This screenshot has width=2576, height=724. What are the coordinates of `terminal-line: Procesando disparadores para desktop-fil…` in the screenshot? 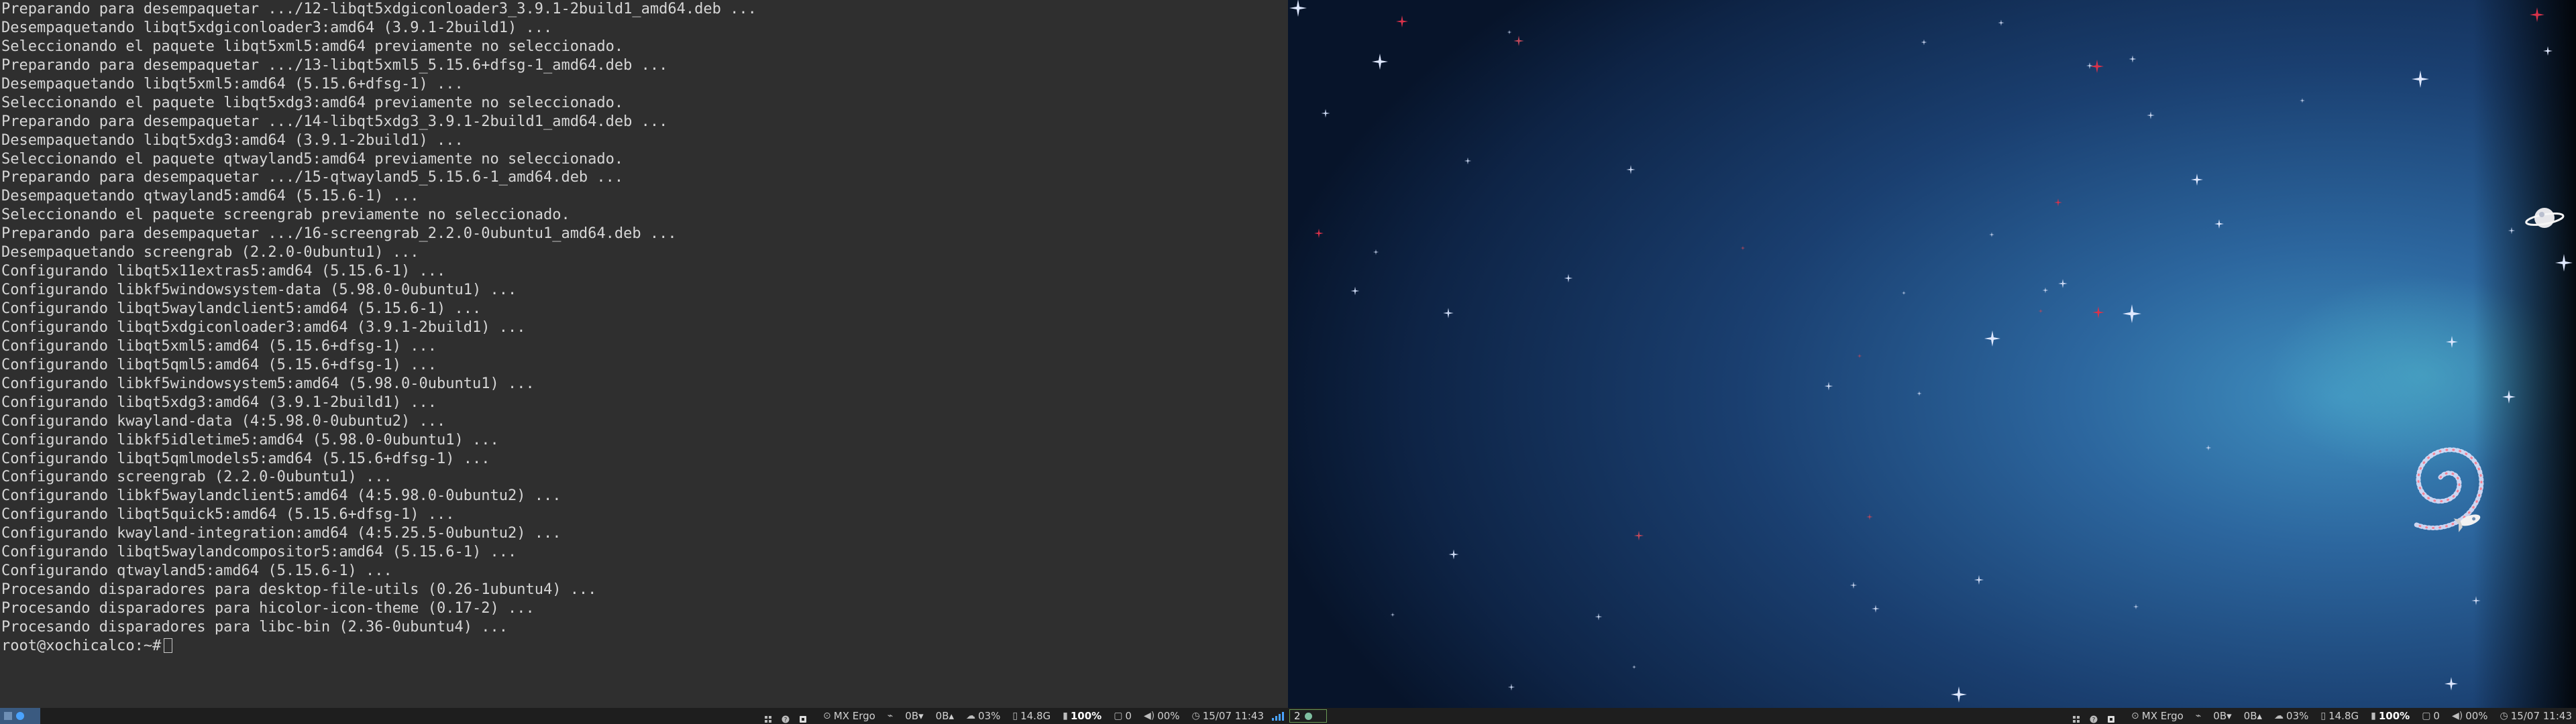 It's located at (299, 590).